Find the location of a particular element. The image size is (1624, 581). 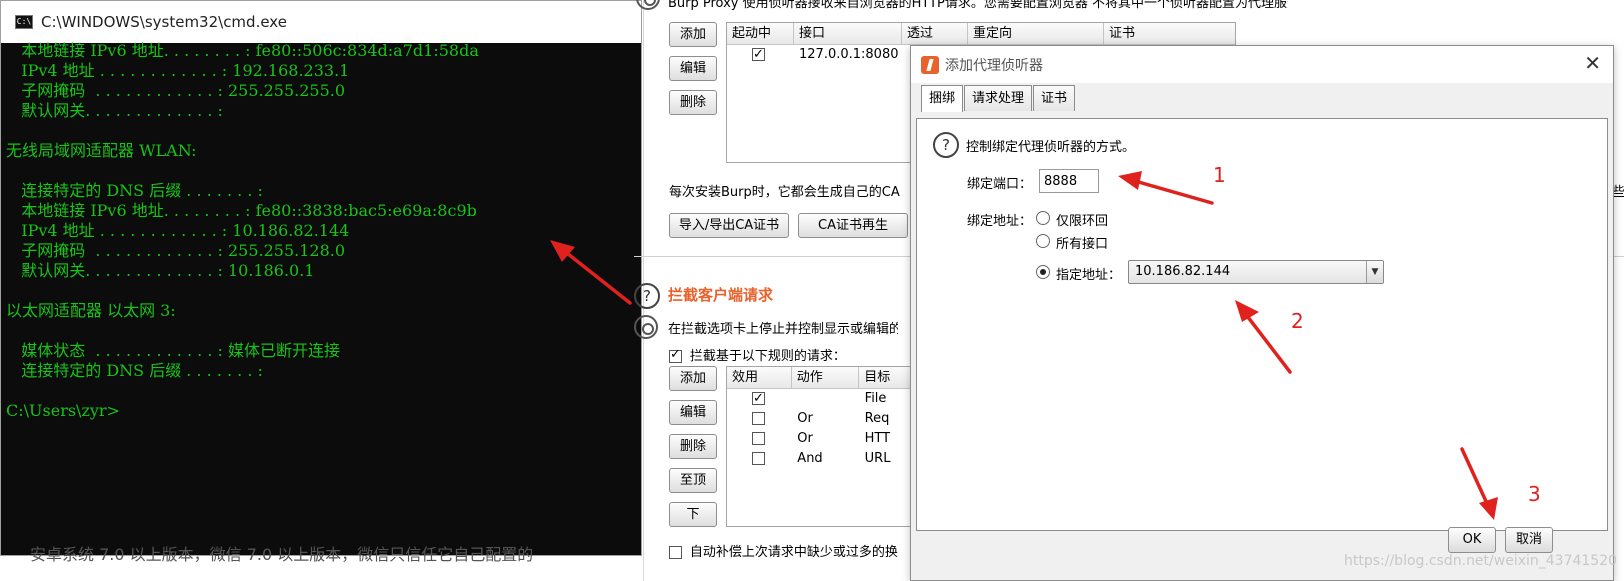

cmd-line: 媒体状态 . . . . . . . . . . . . : 媒体已断开连接 is located at coordinates (173, 350).